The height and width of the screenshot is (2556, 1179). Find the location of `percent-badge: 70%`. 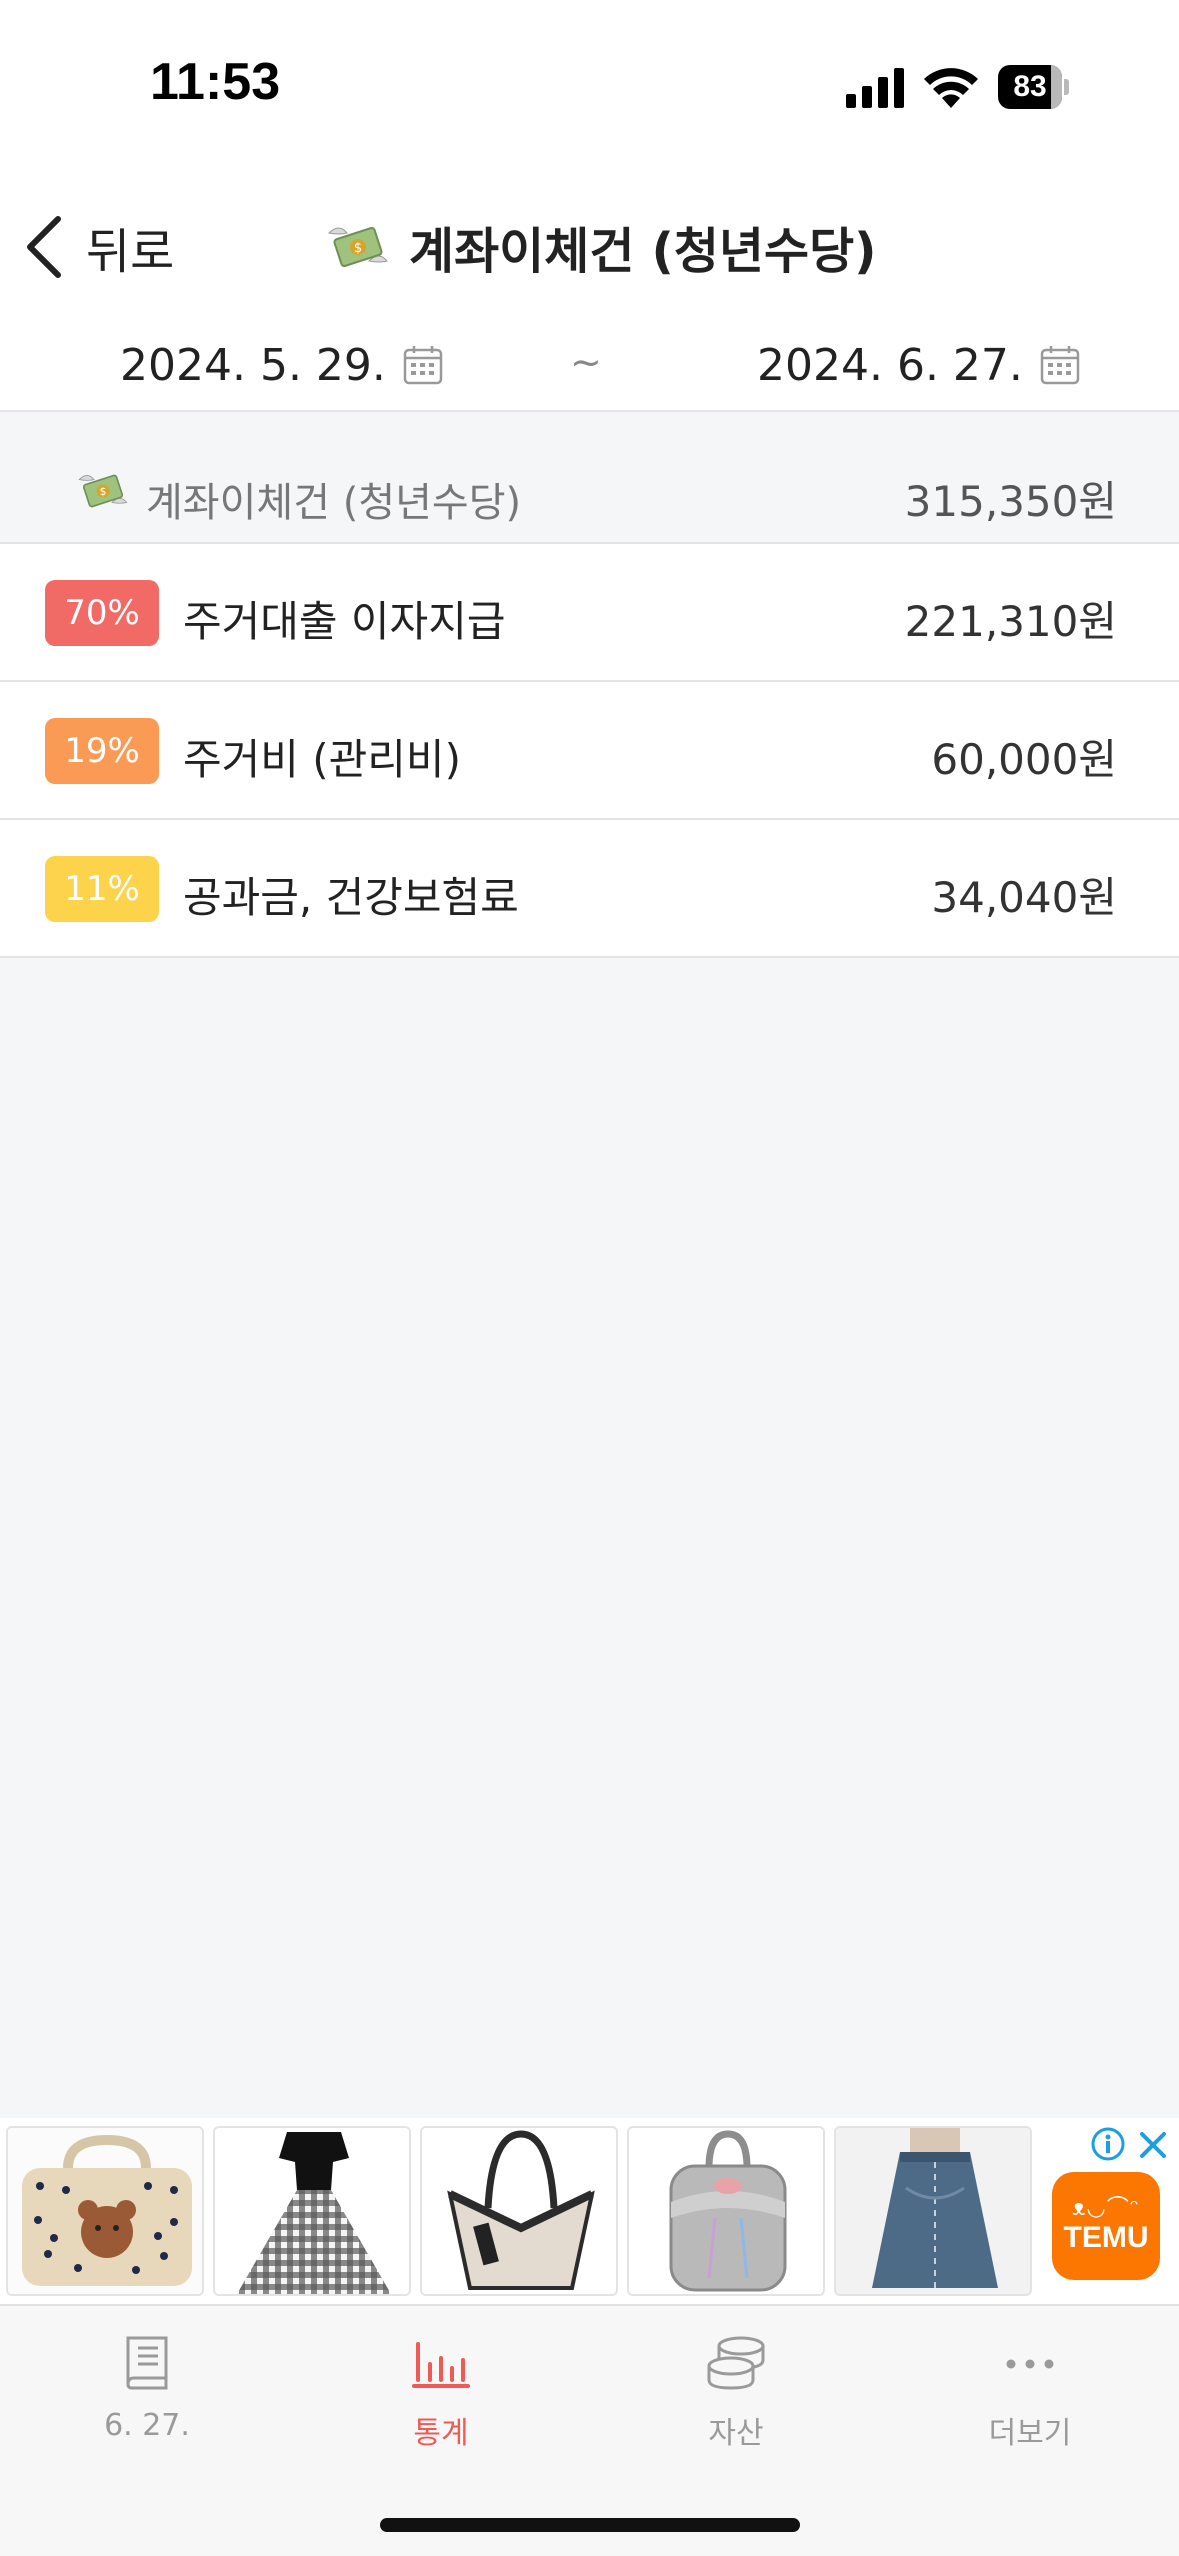

percent-badge: 70% is located at coordinates (102, 613).